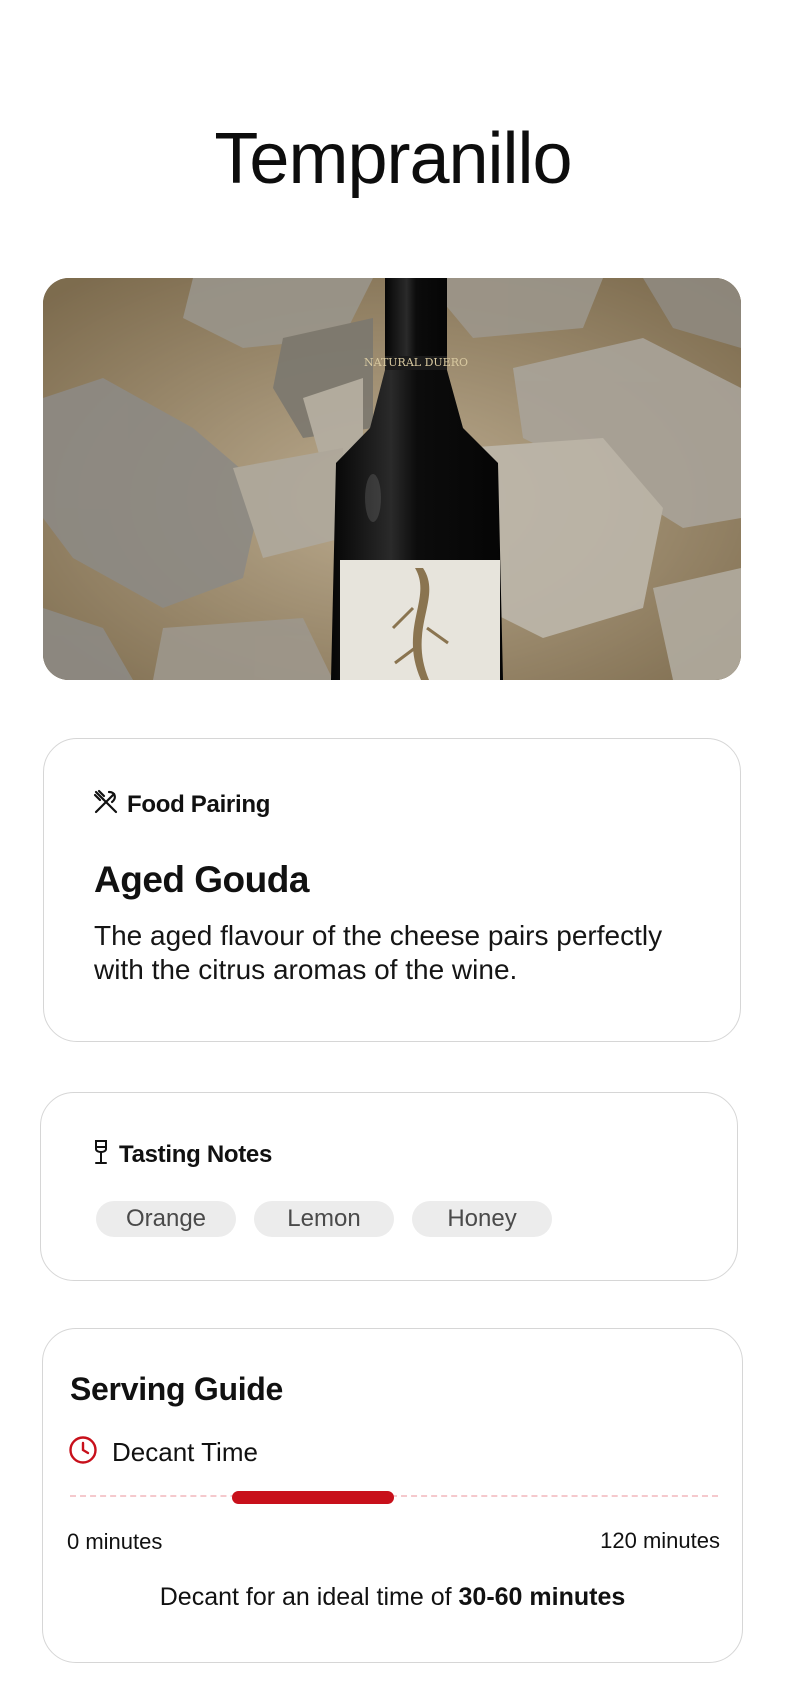 The width and height of the screenshot is (786, 1704). Describe the element at coordinates (185, 1452) in the screenshot. I see `decant-time-label: Decant Time` at that location.